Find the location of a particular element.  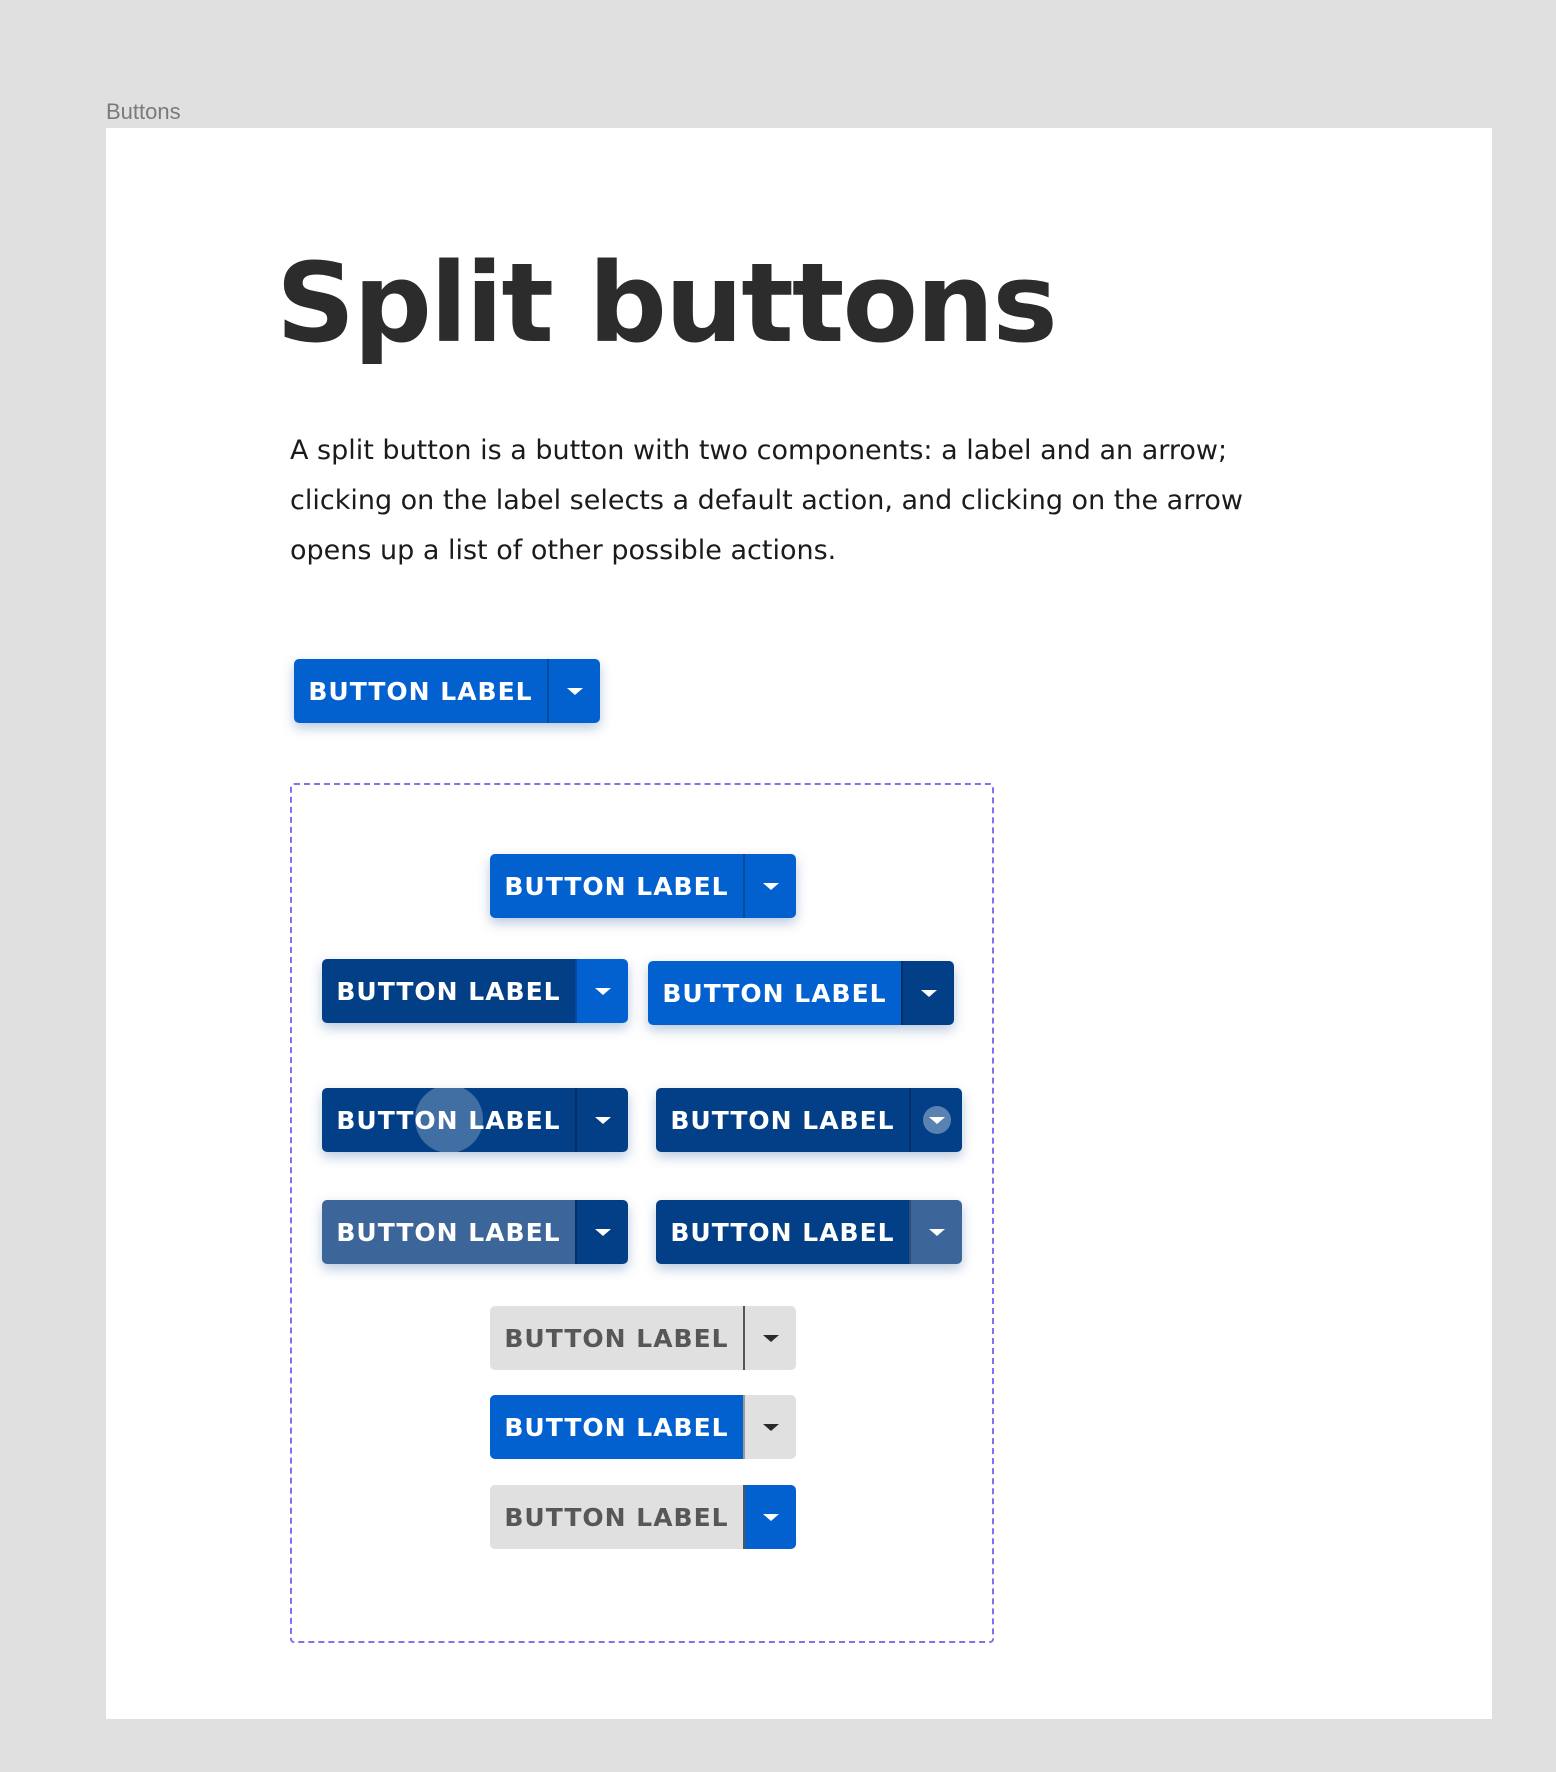

split-button-default: BUTTON LABEL is located at coordinates (447, 691).